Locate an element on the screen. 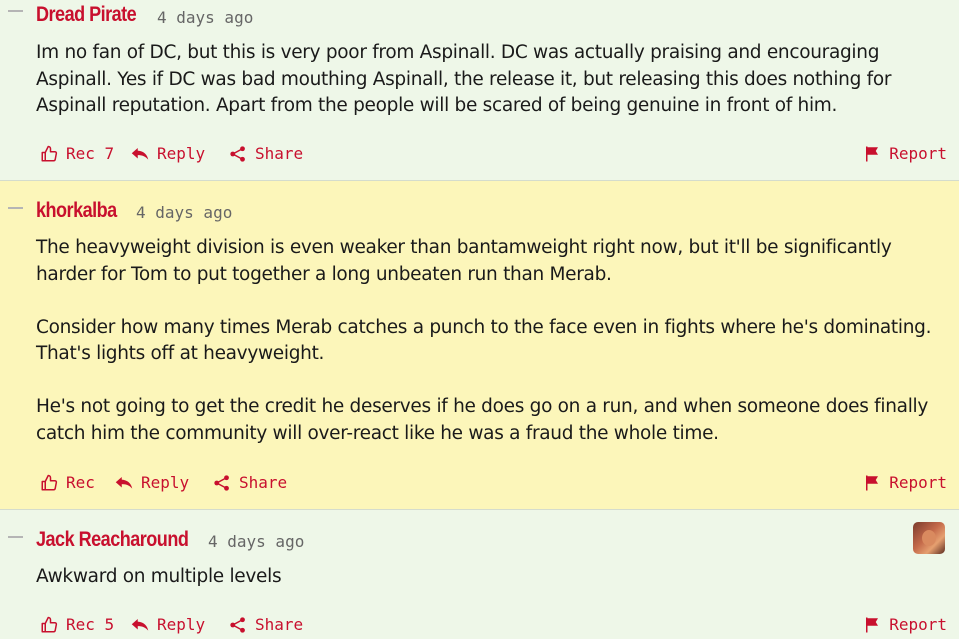 The height and width of the screenshot is (639, 959). rec-button: Rec is located at coordinates (67, 482).